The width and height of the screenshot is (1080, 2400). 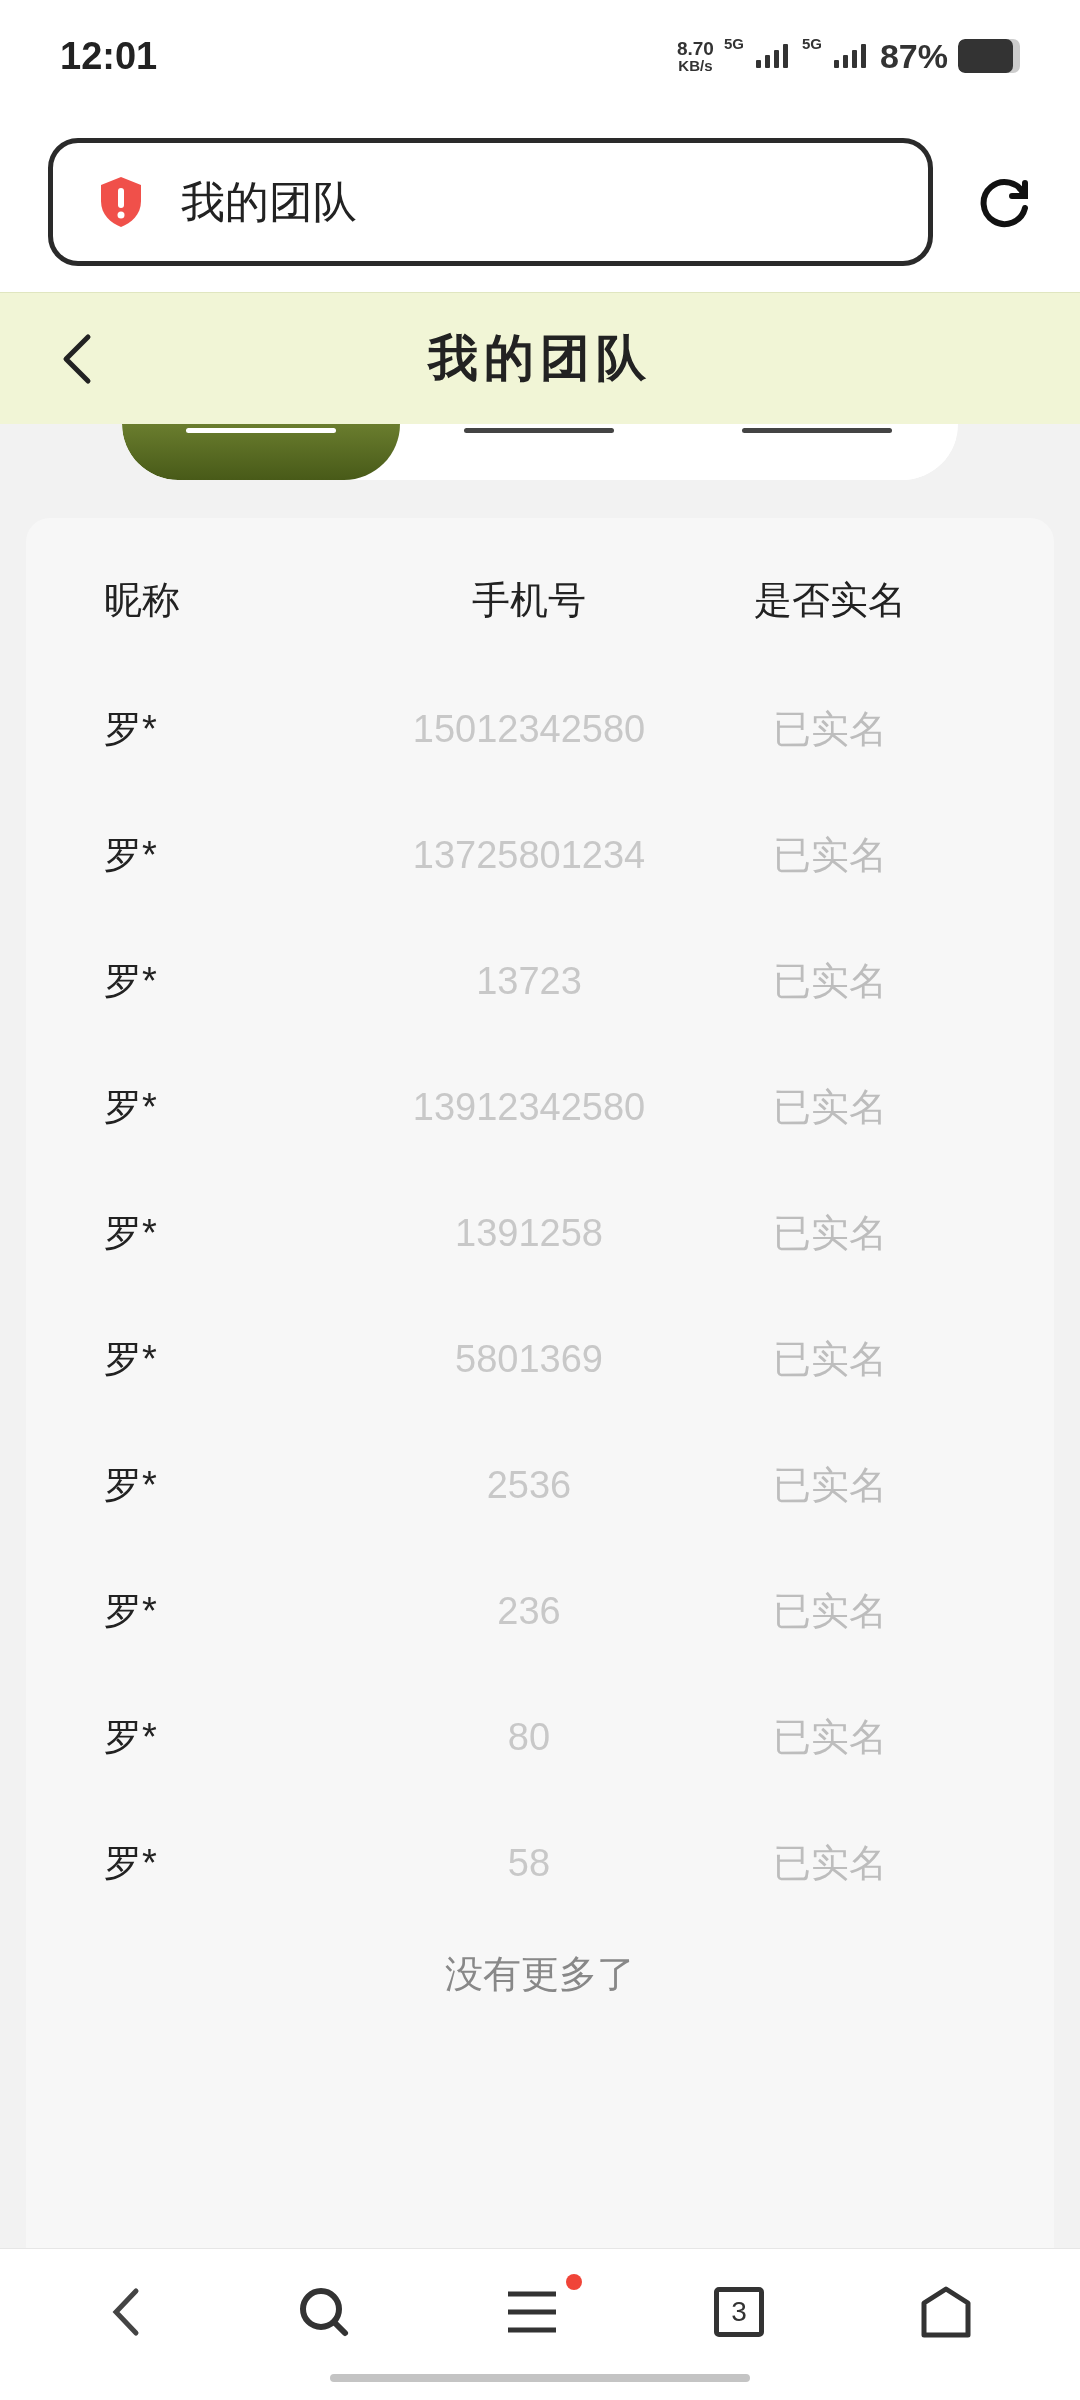 What do you see at coordinates (532, 2311) in the screenshot?
I see `menu-icon` at bounding box center [532, 2311].